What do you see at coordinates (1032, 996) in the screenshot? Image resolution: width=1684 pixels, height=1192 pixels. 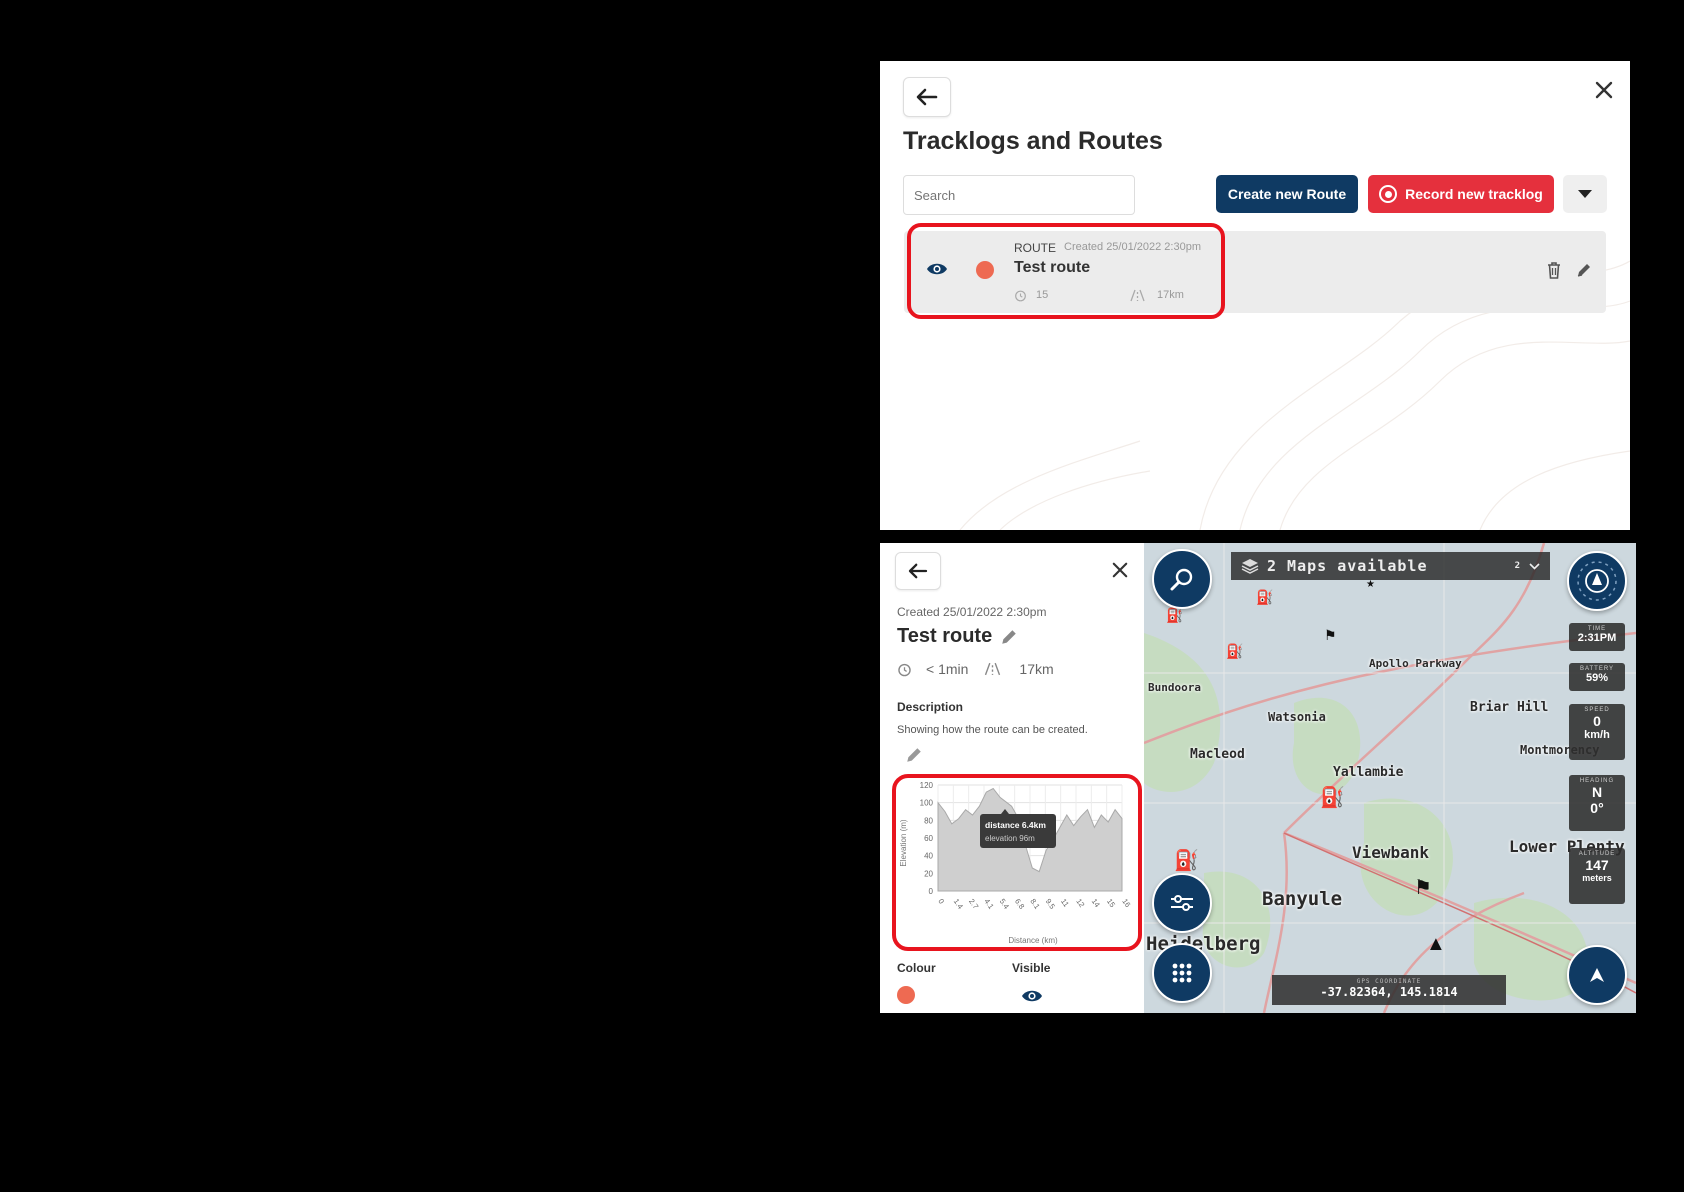 I see `eye-icon` at bounding box center [1032, 996].